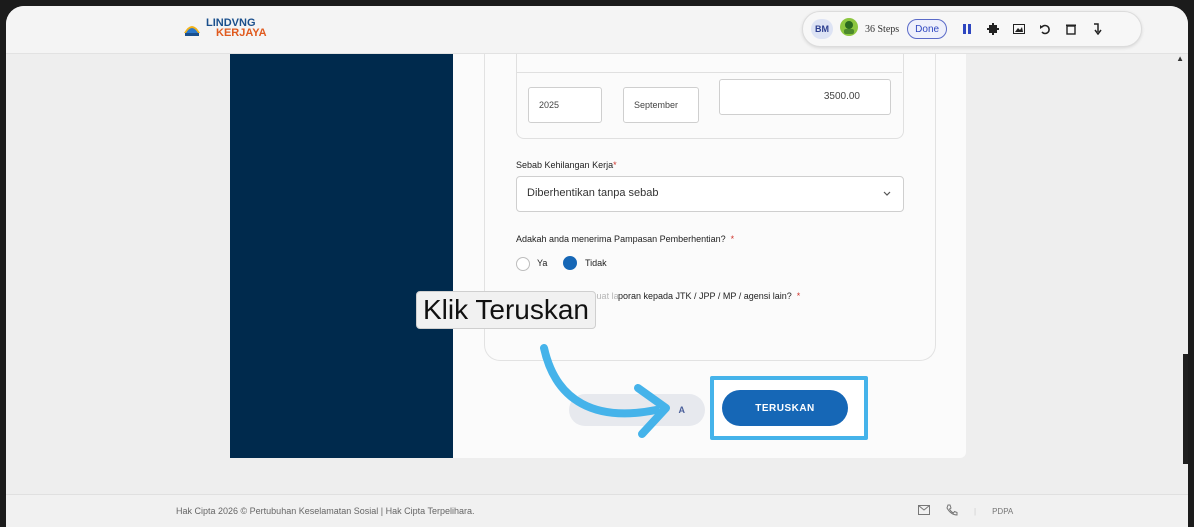 The width and height of the screenshot is (1194, 527). Describe the element at coordinates (967, 29) in the screenshot. I see `pause-icon` at that location.